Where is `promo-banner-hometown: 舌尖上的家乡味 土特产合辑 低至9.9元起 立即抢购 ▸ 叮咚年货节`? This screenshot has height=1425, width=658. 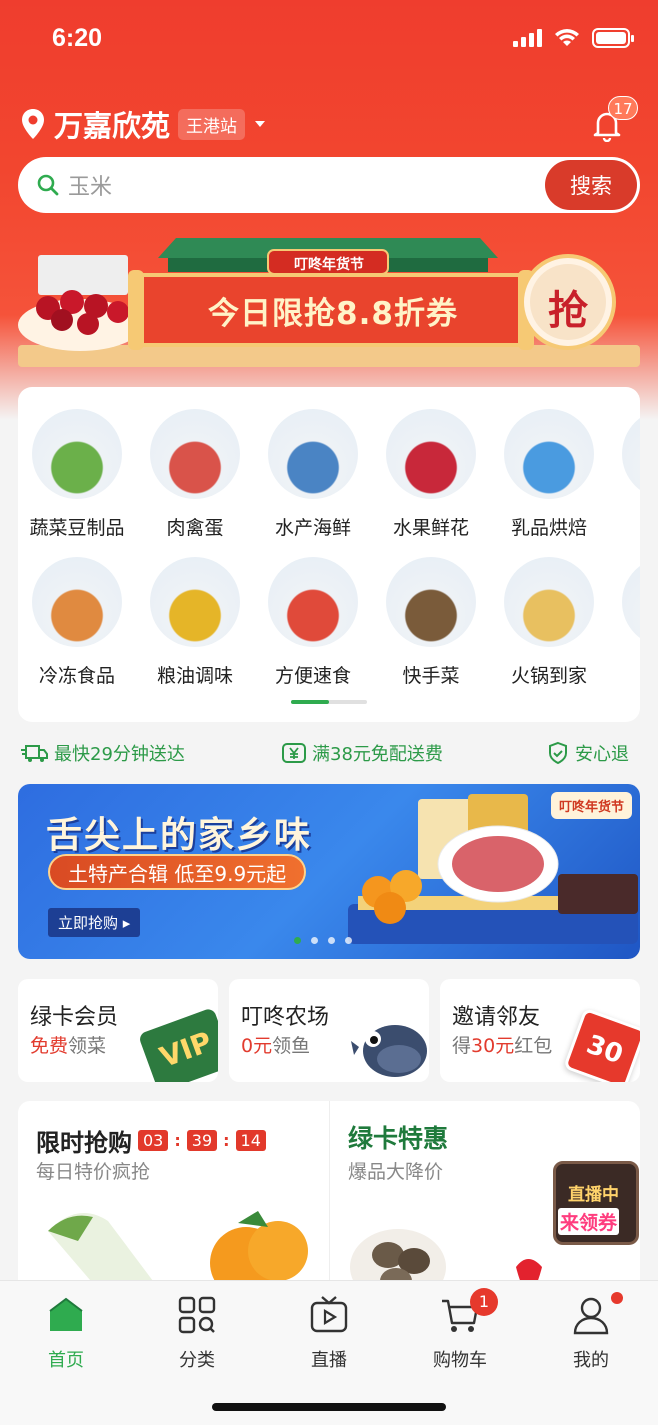
promo-banner-hometown: 舌尖上的家乡味 土特产合辑 低至9.9元起 立即抢购 ▸ 叮咚年货节 is located at coordinates (329, 871).